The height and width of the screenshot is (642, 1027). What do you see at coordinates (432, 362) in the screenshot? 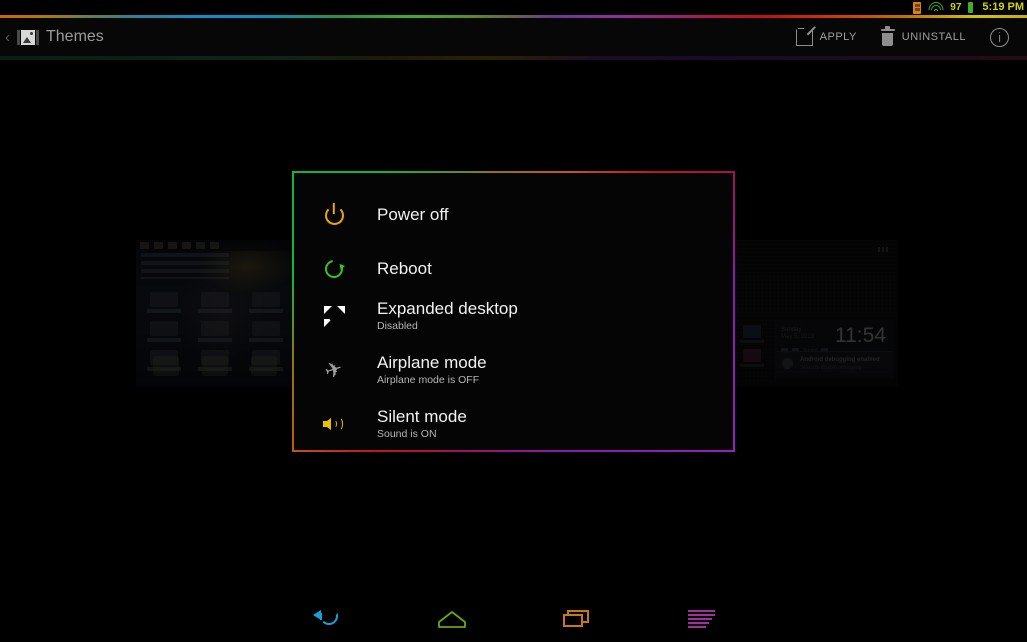
I see `airplane-mode-title: Airplane mode` at bounding box center [432, 362].